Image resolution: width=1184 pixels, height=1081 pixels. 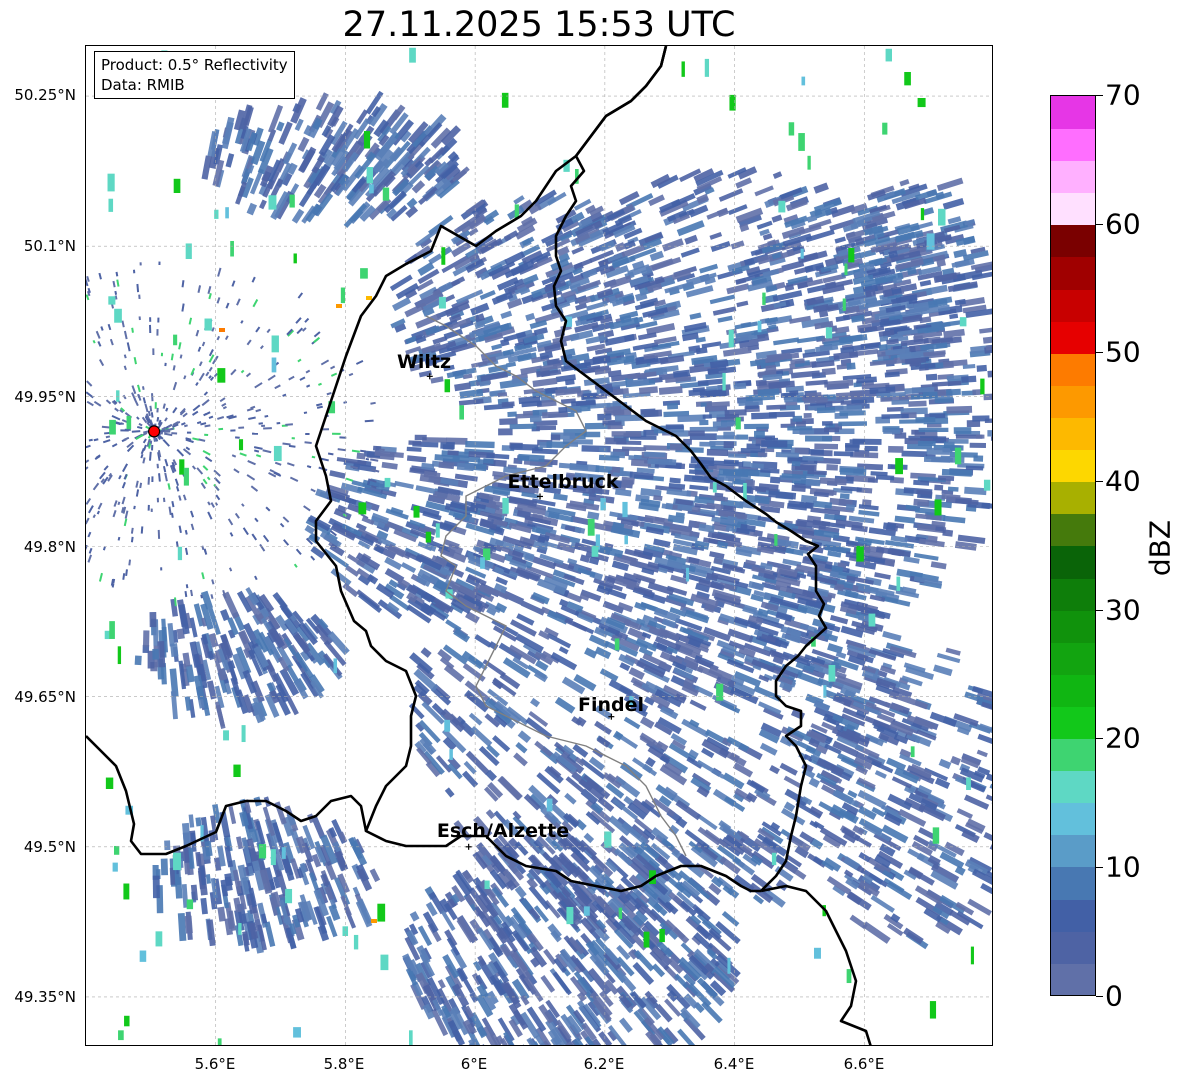 What do you see at coordinates (468, 846) in the screenshot?
I see `city-marker` at bounding box center [468, 846].